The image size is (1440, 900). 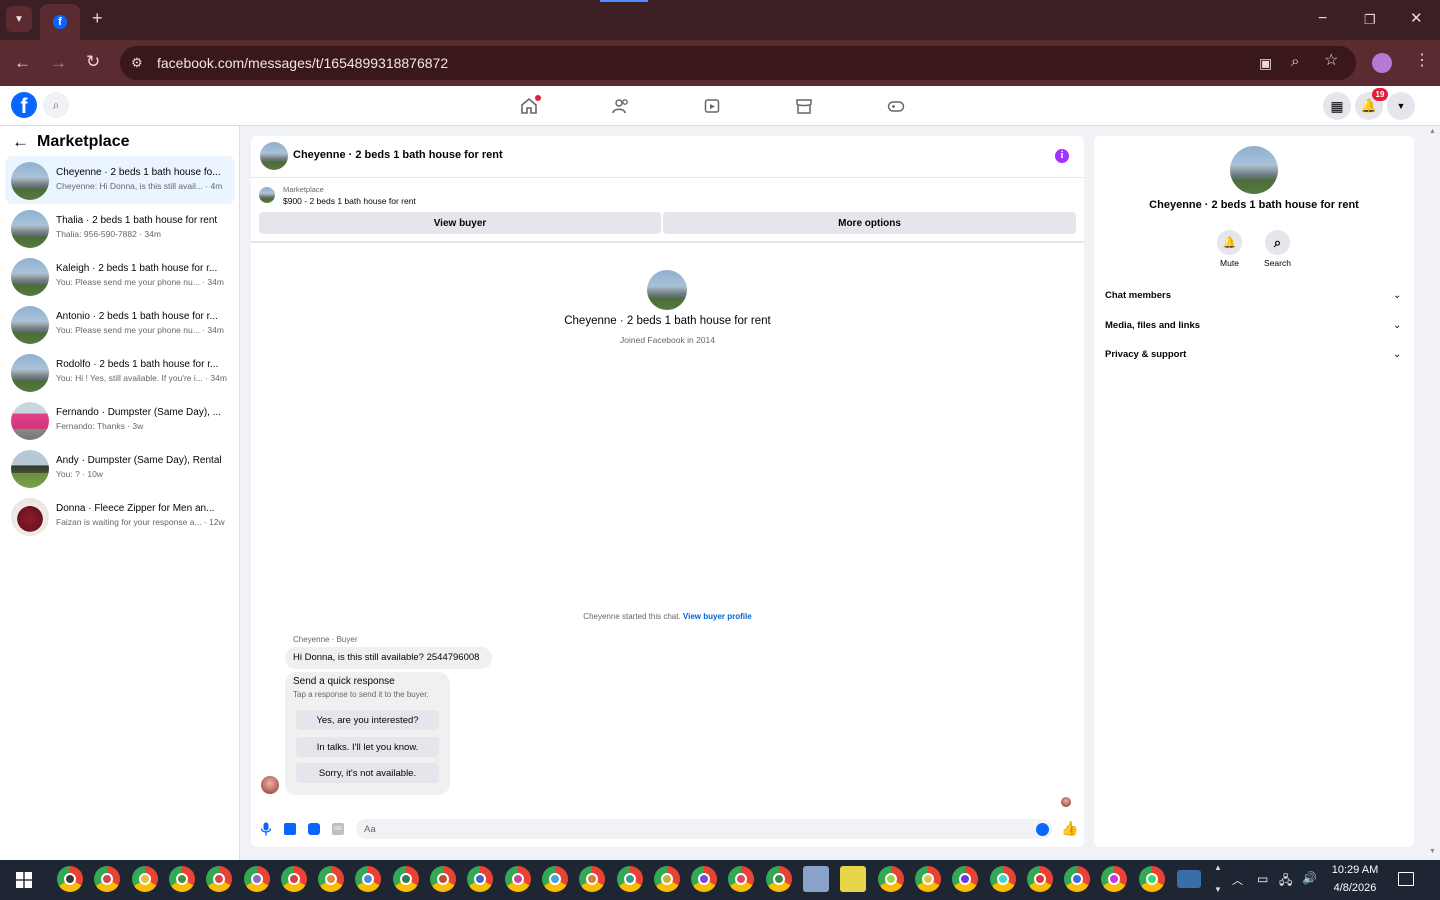 I want to click on photo-icon, so click(x=290, y=829).